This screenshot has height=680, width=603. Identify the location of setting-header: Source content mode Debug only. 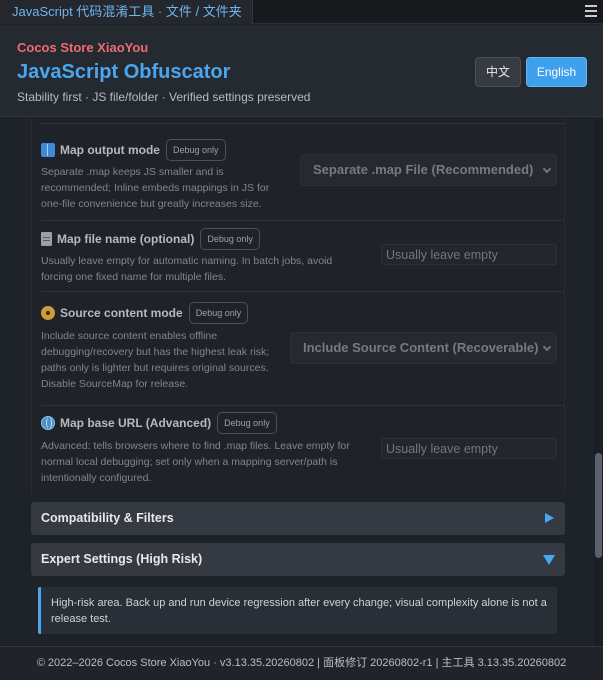
(145, 313).